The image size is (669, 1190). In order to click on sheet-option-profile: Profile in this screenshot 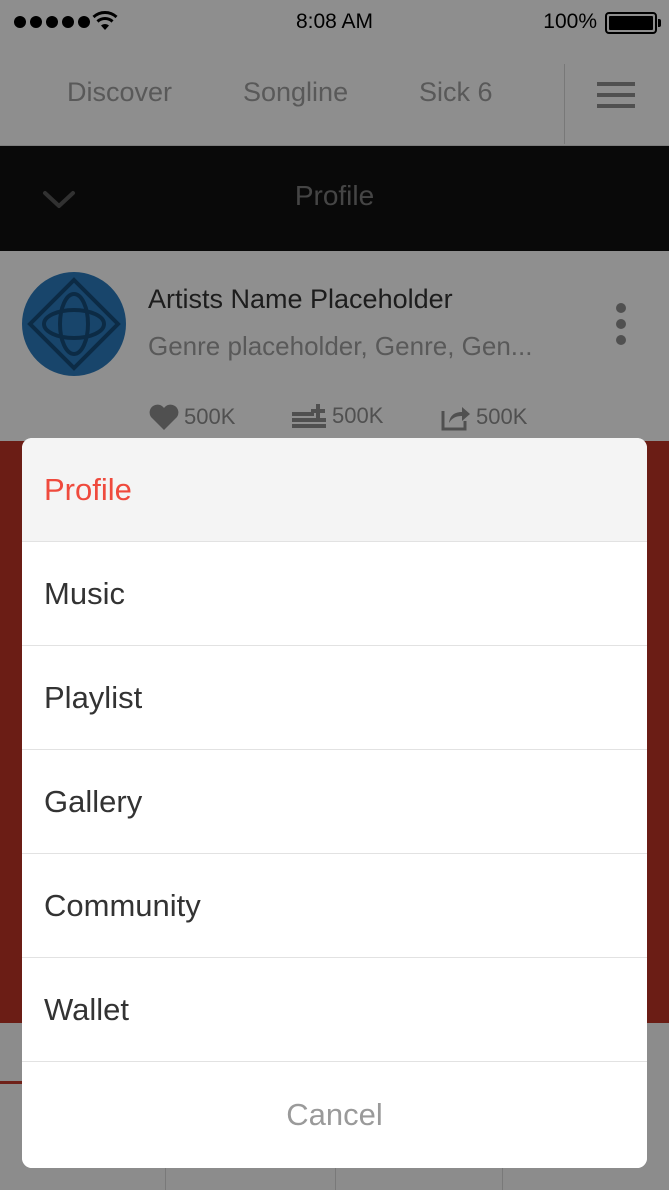, I will do `click(334, 490)`.